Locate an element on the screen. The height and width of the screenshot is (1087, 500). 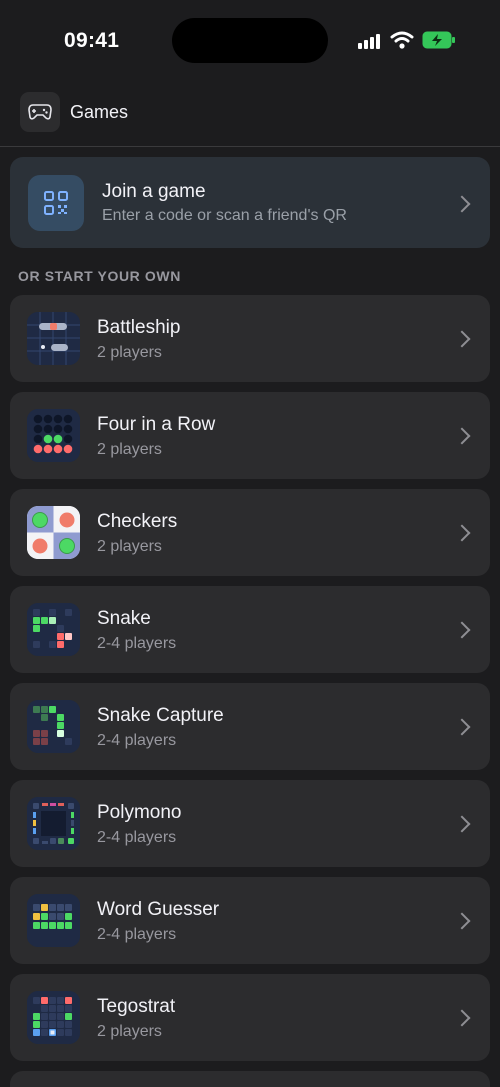
dynamic-island is located at coordinates (250, 40).